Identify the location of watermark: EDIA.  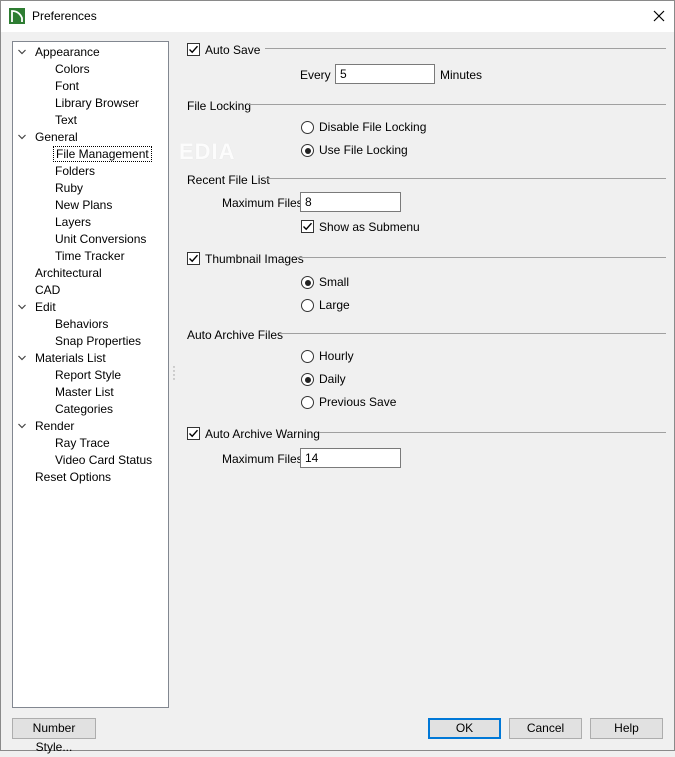
(207, 151).